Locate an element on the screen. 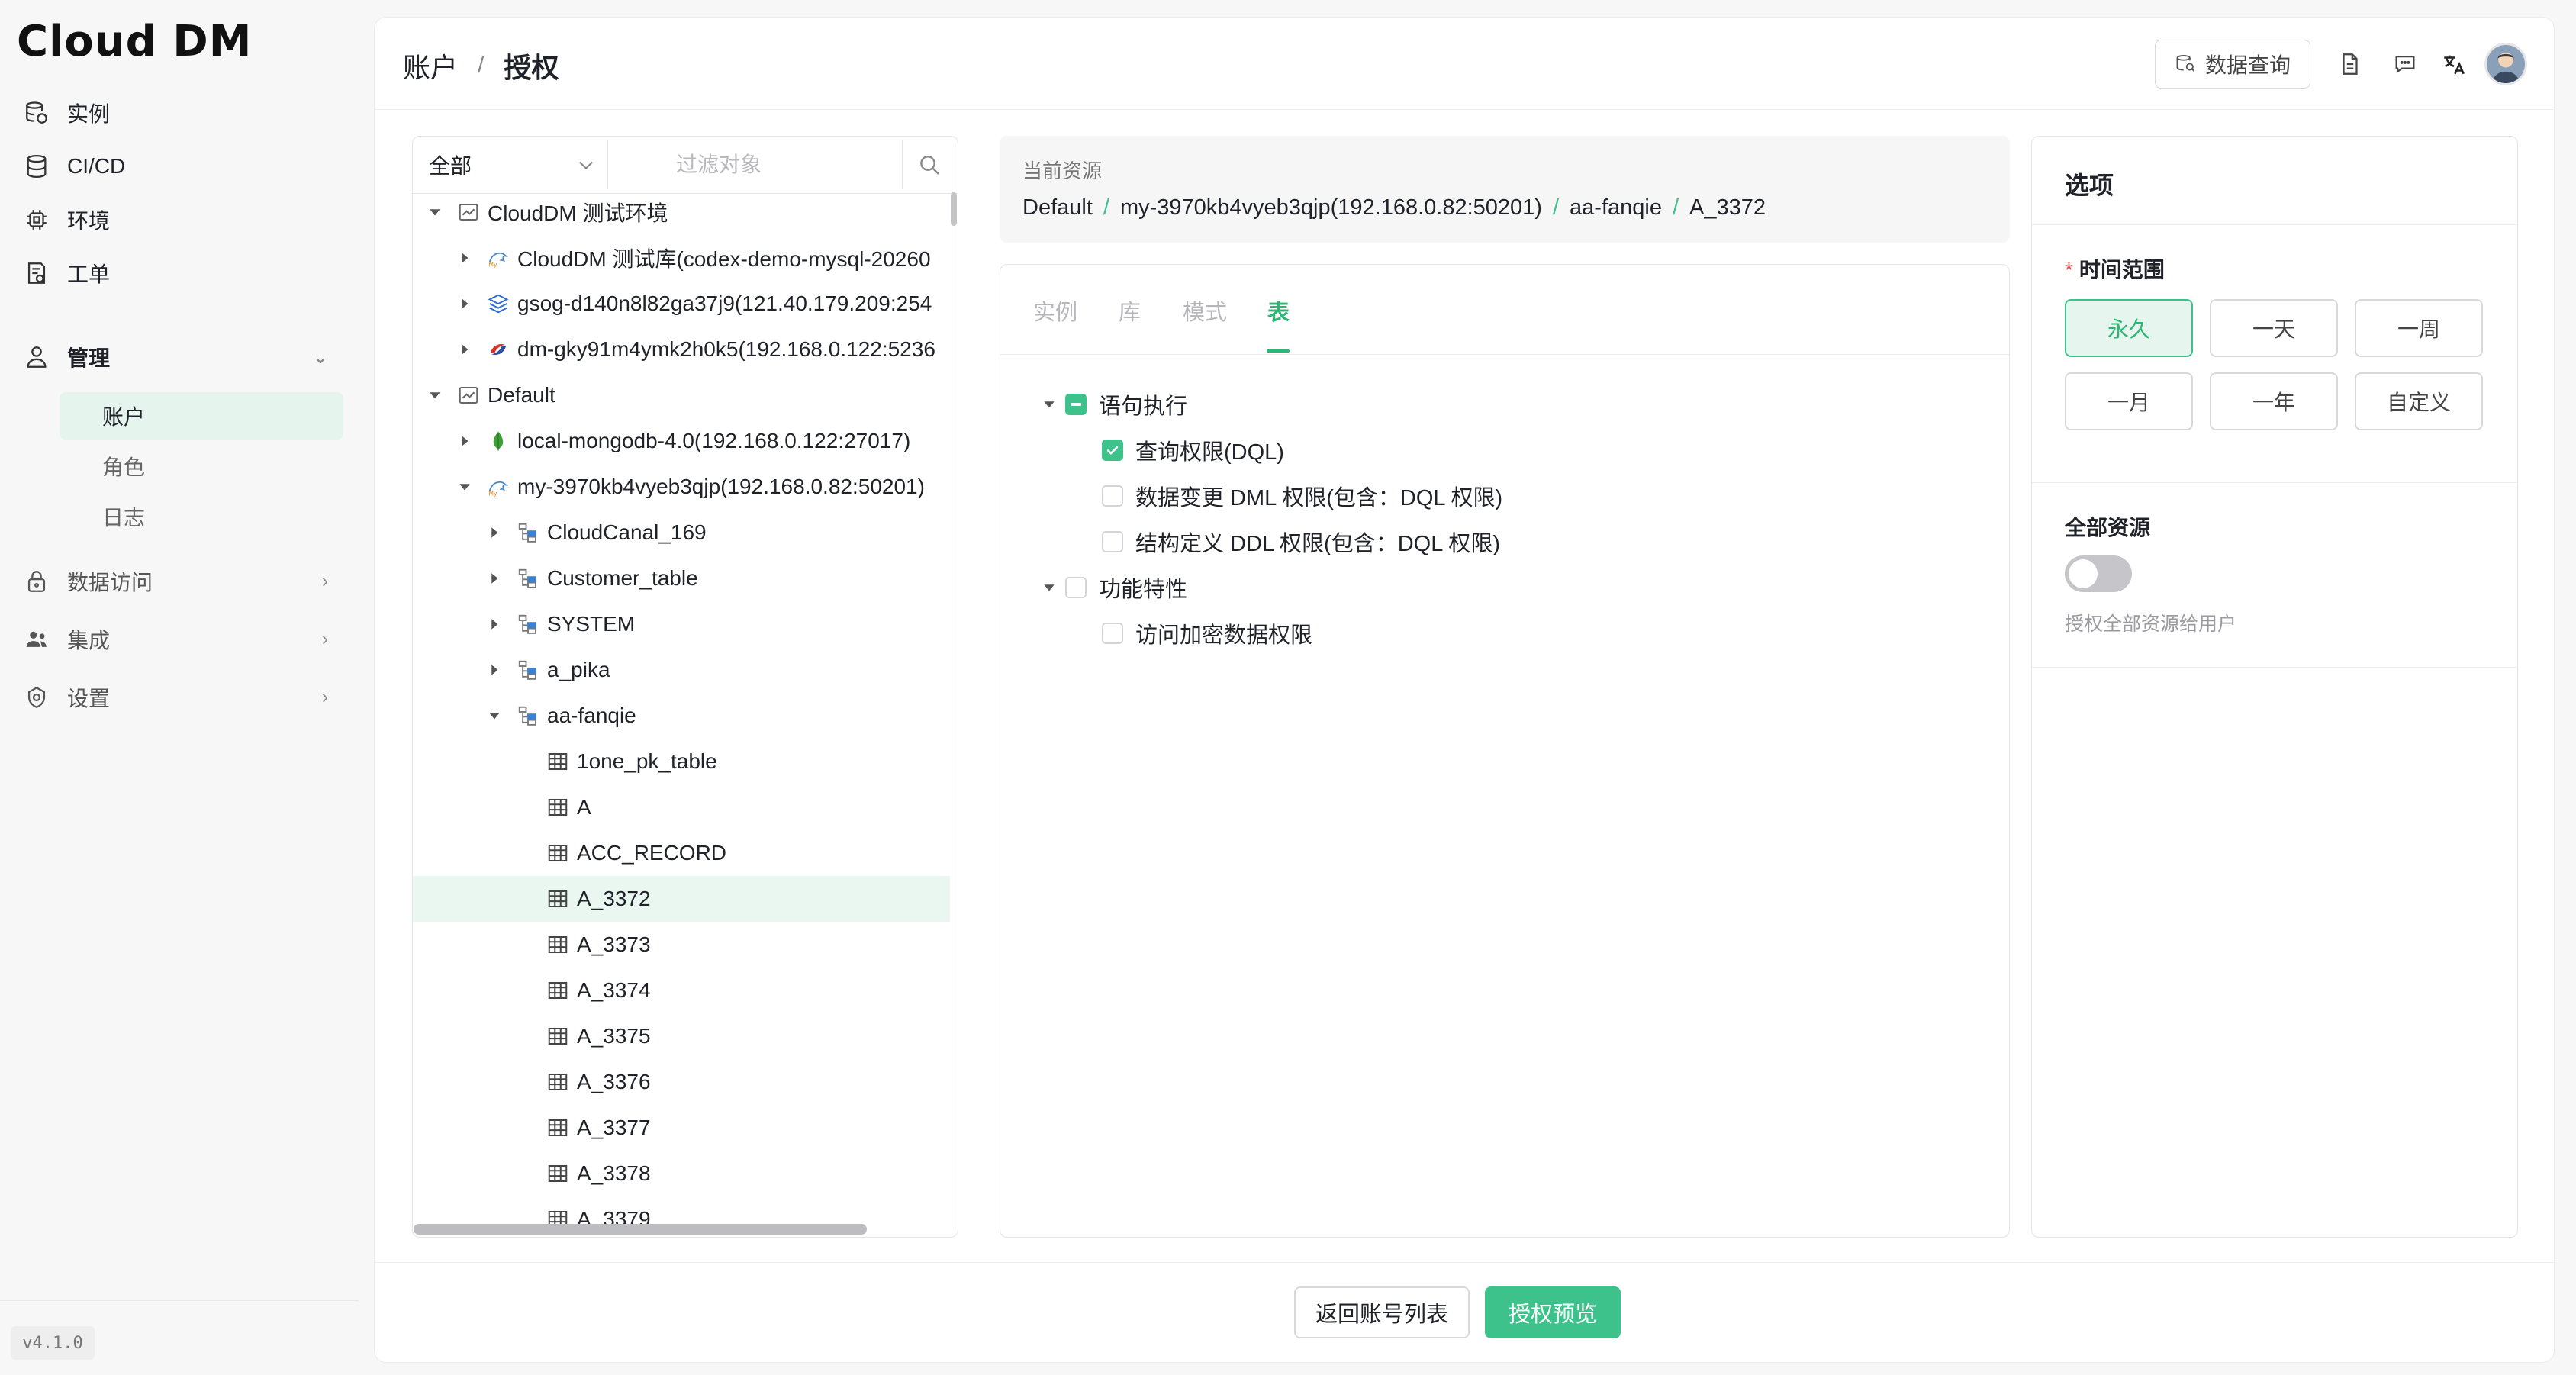 This screenshot has width=2576, height=1375. tree-node: local-mongodb-4.0(192.168.0.122:27017) is located at coordinates (681, 441).